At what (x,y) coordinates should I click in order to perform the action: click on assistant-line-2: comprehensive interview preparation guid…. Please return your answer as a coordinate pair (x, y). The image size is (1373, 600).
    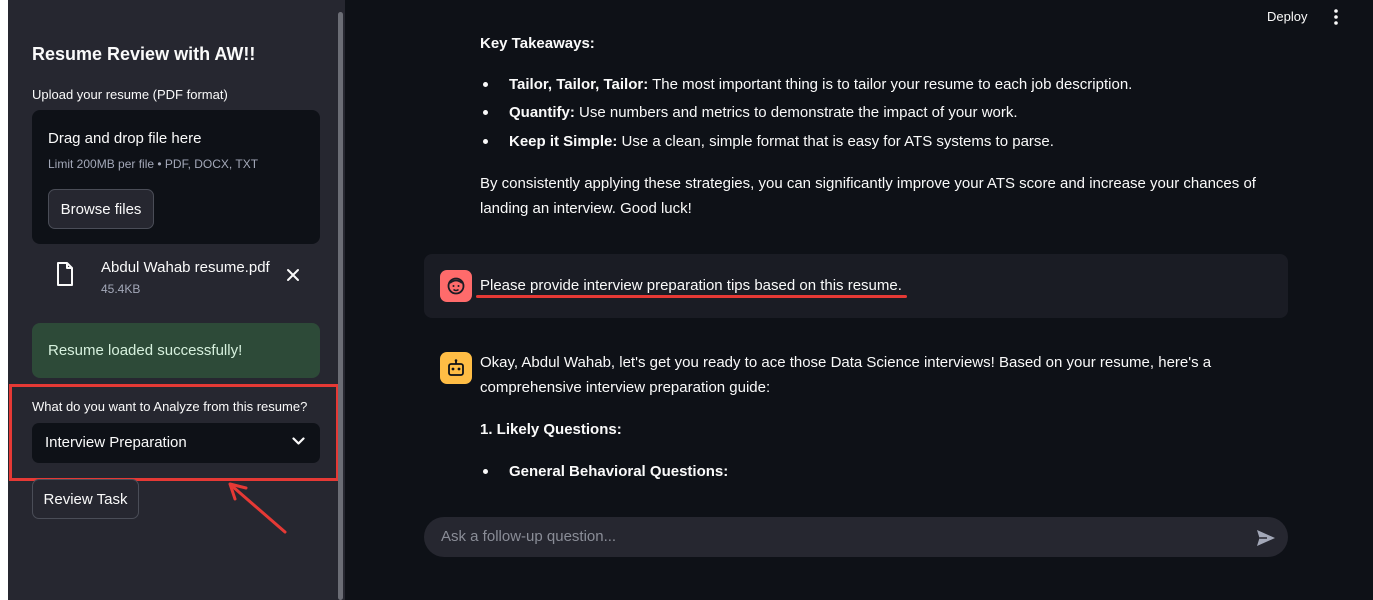
    Looking at the image, I should click on (625, 387).